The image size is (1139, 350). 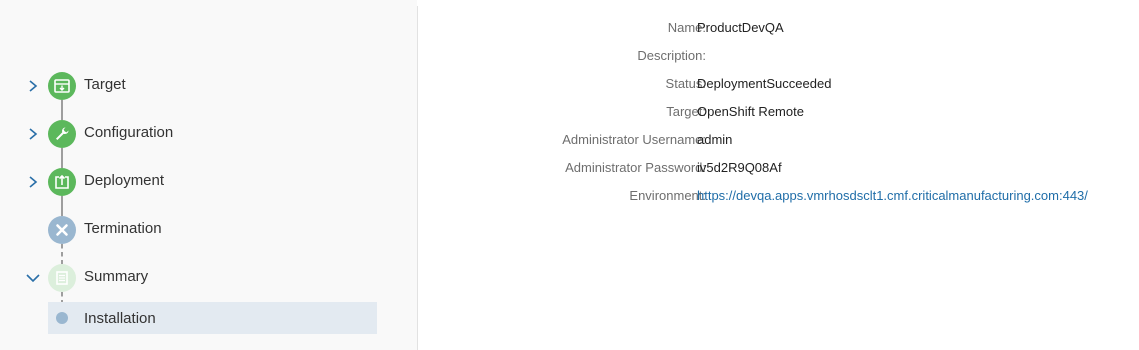 I want to click on close-icon, so click(x=62, y=230).